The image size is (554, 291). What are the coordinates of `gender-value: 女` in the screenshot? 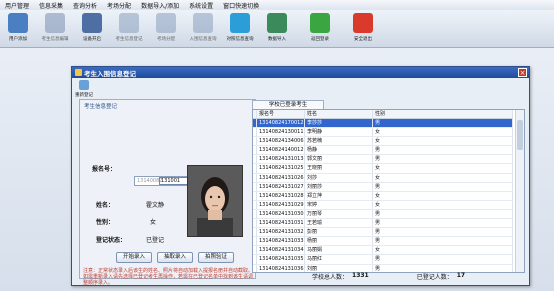 It's located at (153, 222).